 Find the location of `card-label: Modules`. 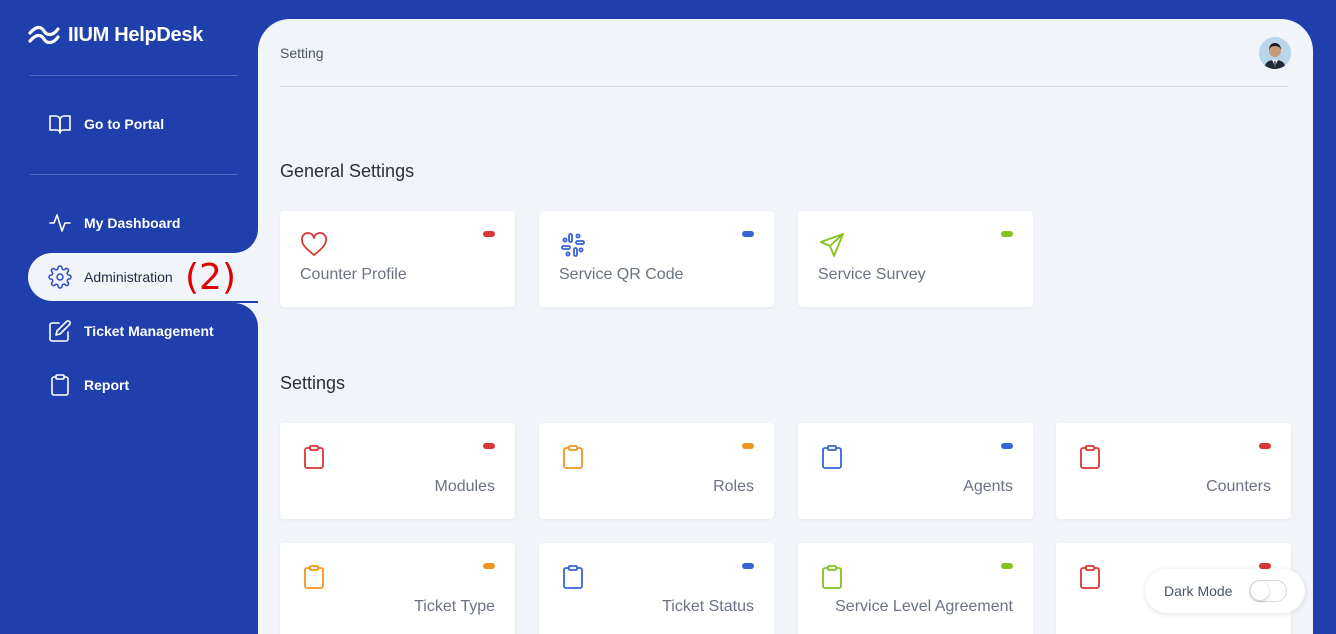

card-label: Modules is located at coordinates (464, 486).